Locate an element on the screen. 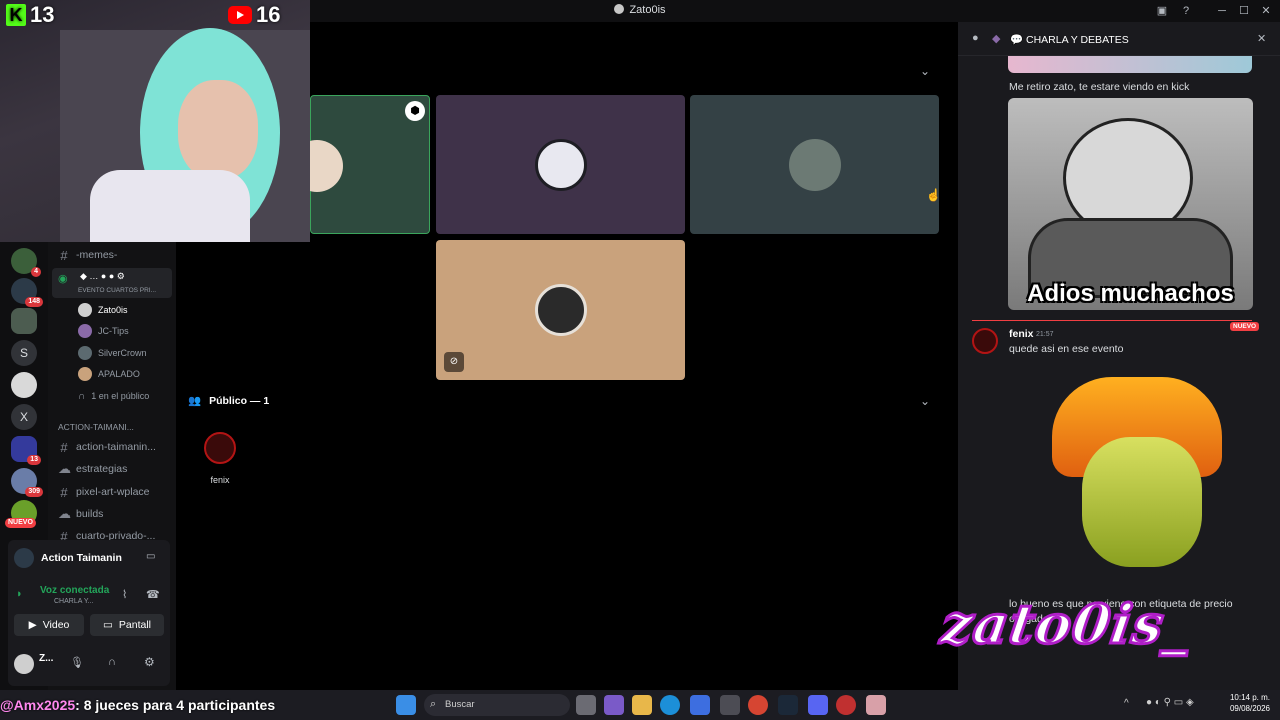  discord-icon is located at coordinates (818, 705).